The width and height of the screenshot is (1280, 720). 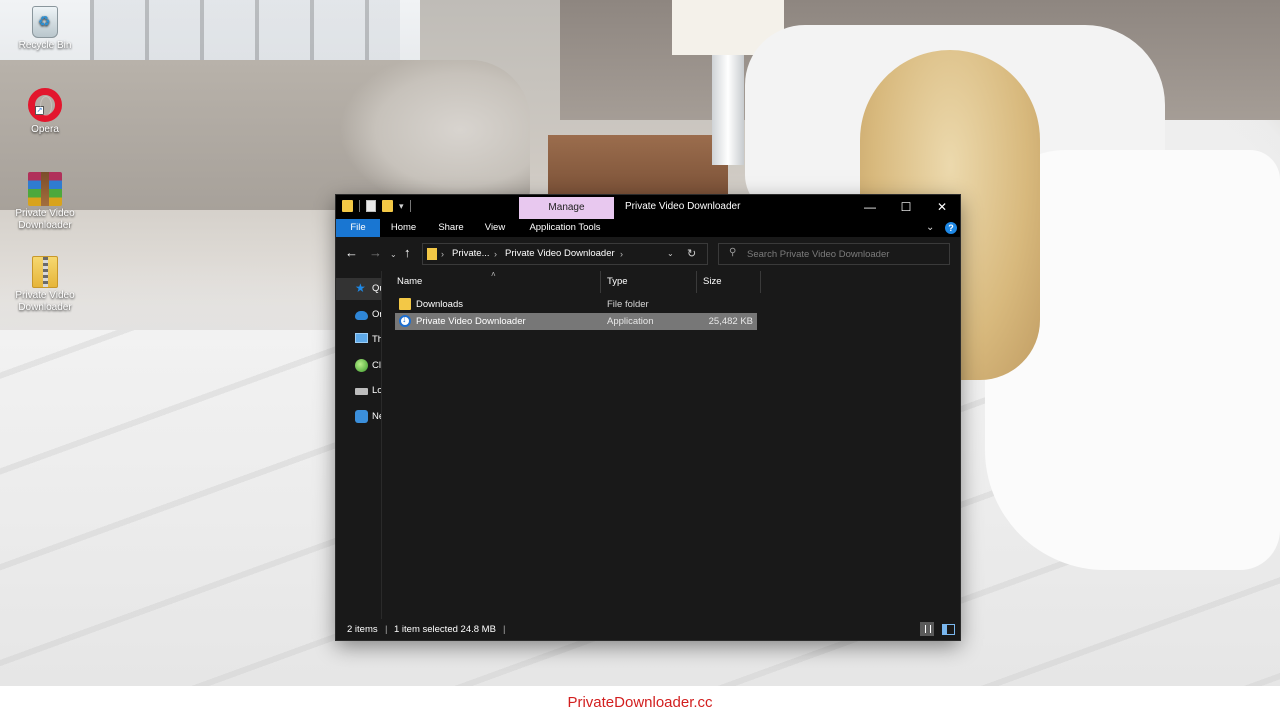 I want to click on file-name: Private Video Downloader, so click(x=471, y=321).